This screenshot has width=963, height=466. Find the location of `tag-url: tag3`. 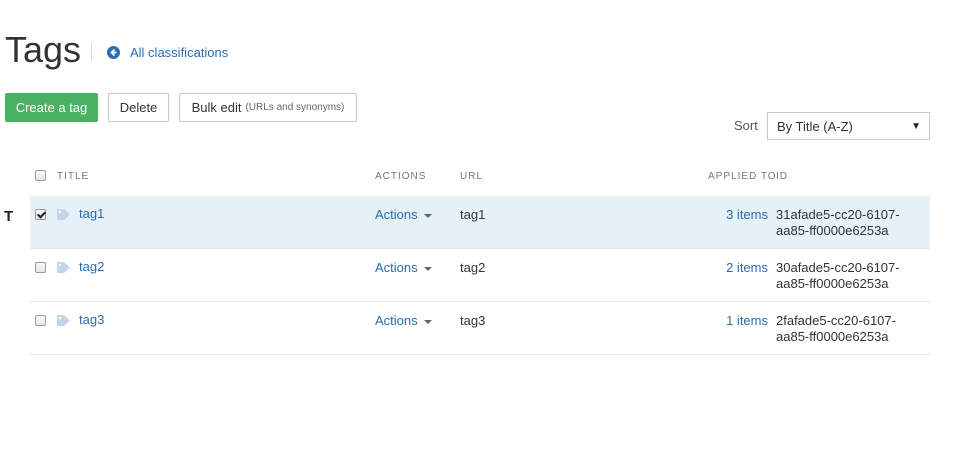

tag-url: tag3 is located at coordinates (473, 320).